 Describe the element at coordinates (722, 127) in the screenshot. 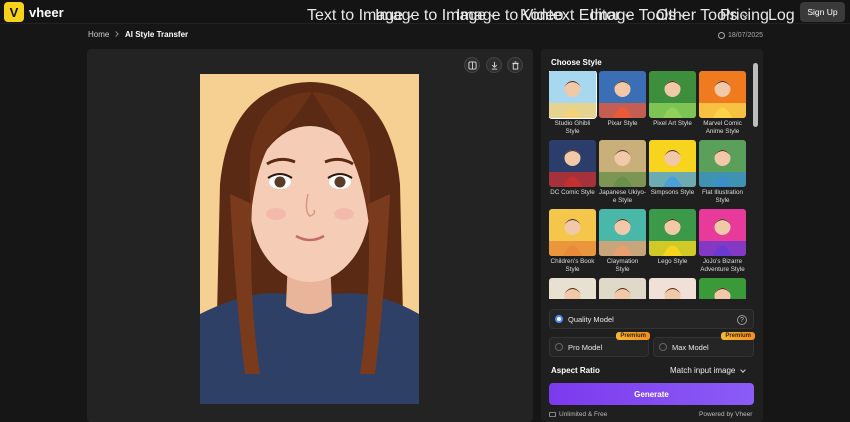

I see `style-label: Marvel Comic Anime Style` at that location.